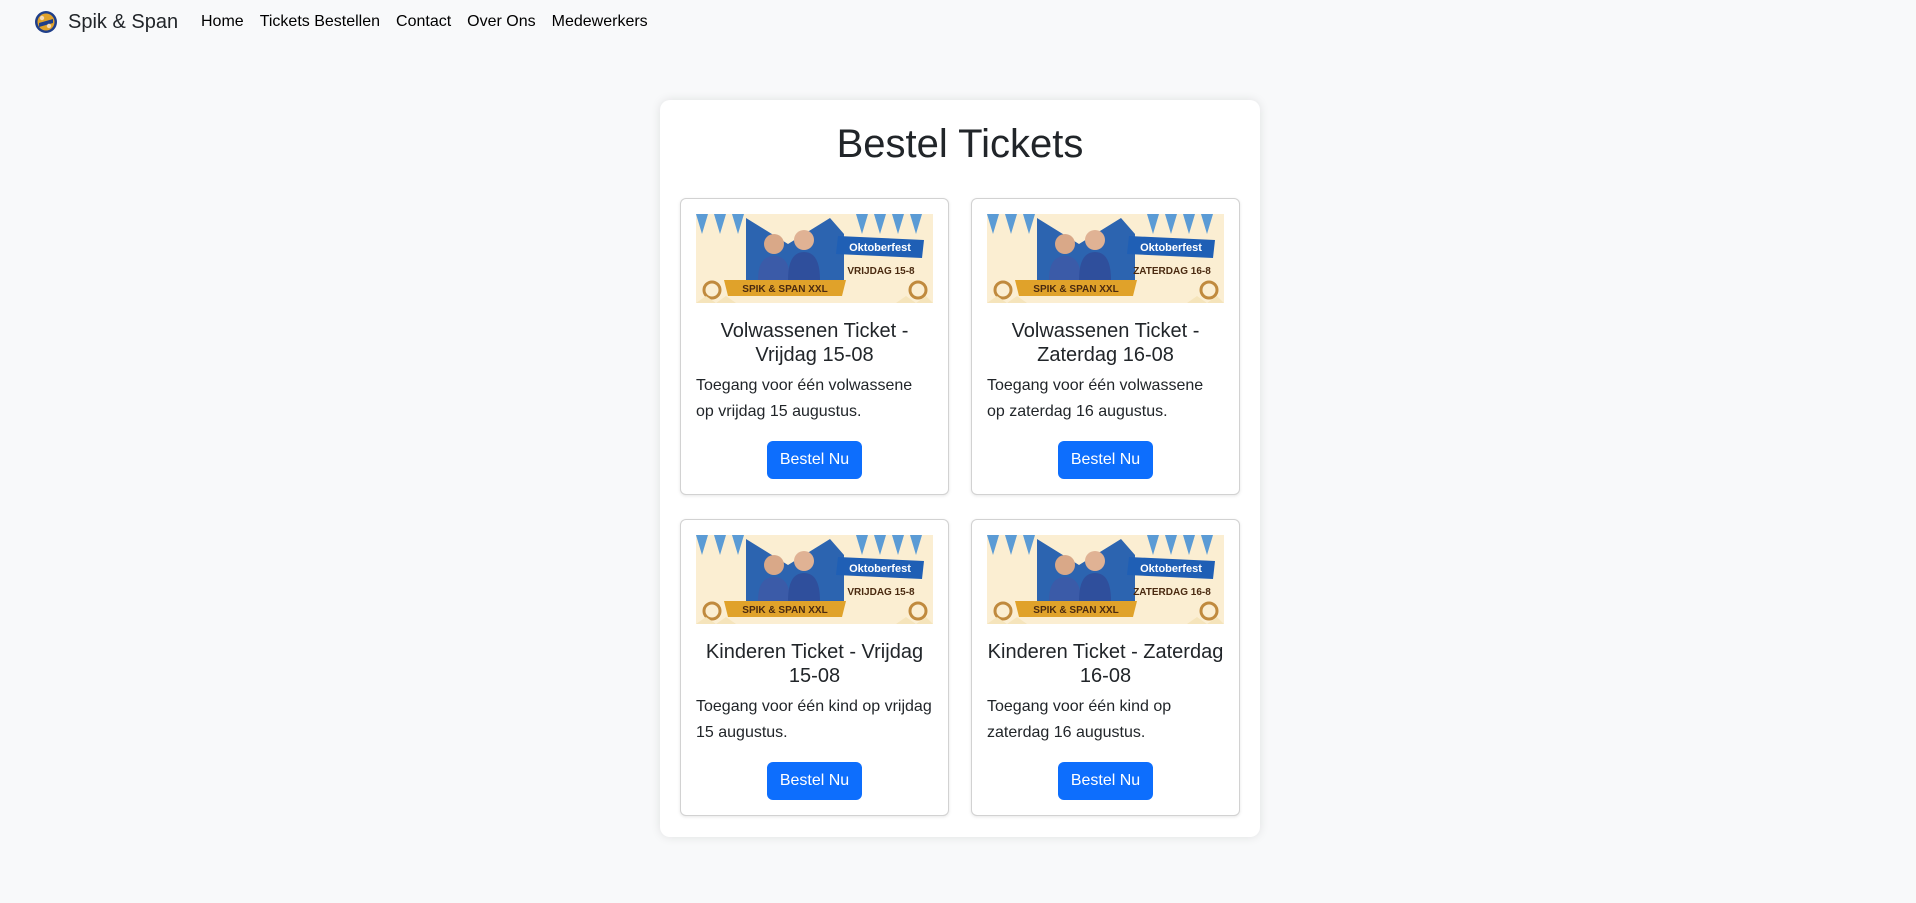 The height and width of the screenshot is (903, 1916). I want to click on spik-span-logo-icon, so click(46, 22).